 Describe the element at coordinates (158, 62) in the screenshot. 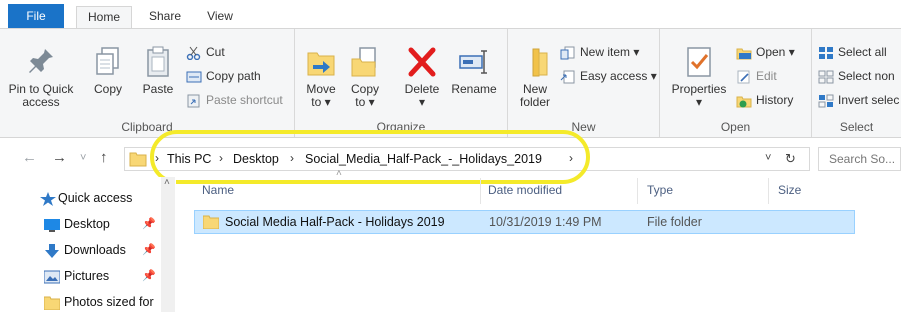

I see `paste-icon` at that location.